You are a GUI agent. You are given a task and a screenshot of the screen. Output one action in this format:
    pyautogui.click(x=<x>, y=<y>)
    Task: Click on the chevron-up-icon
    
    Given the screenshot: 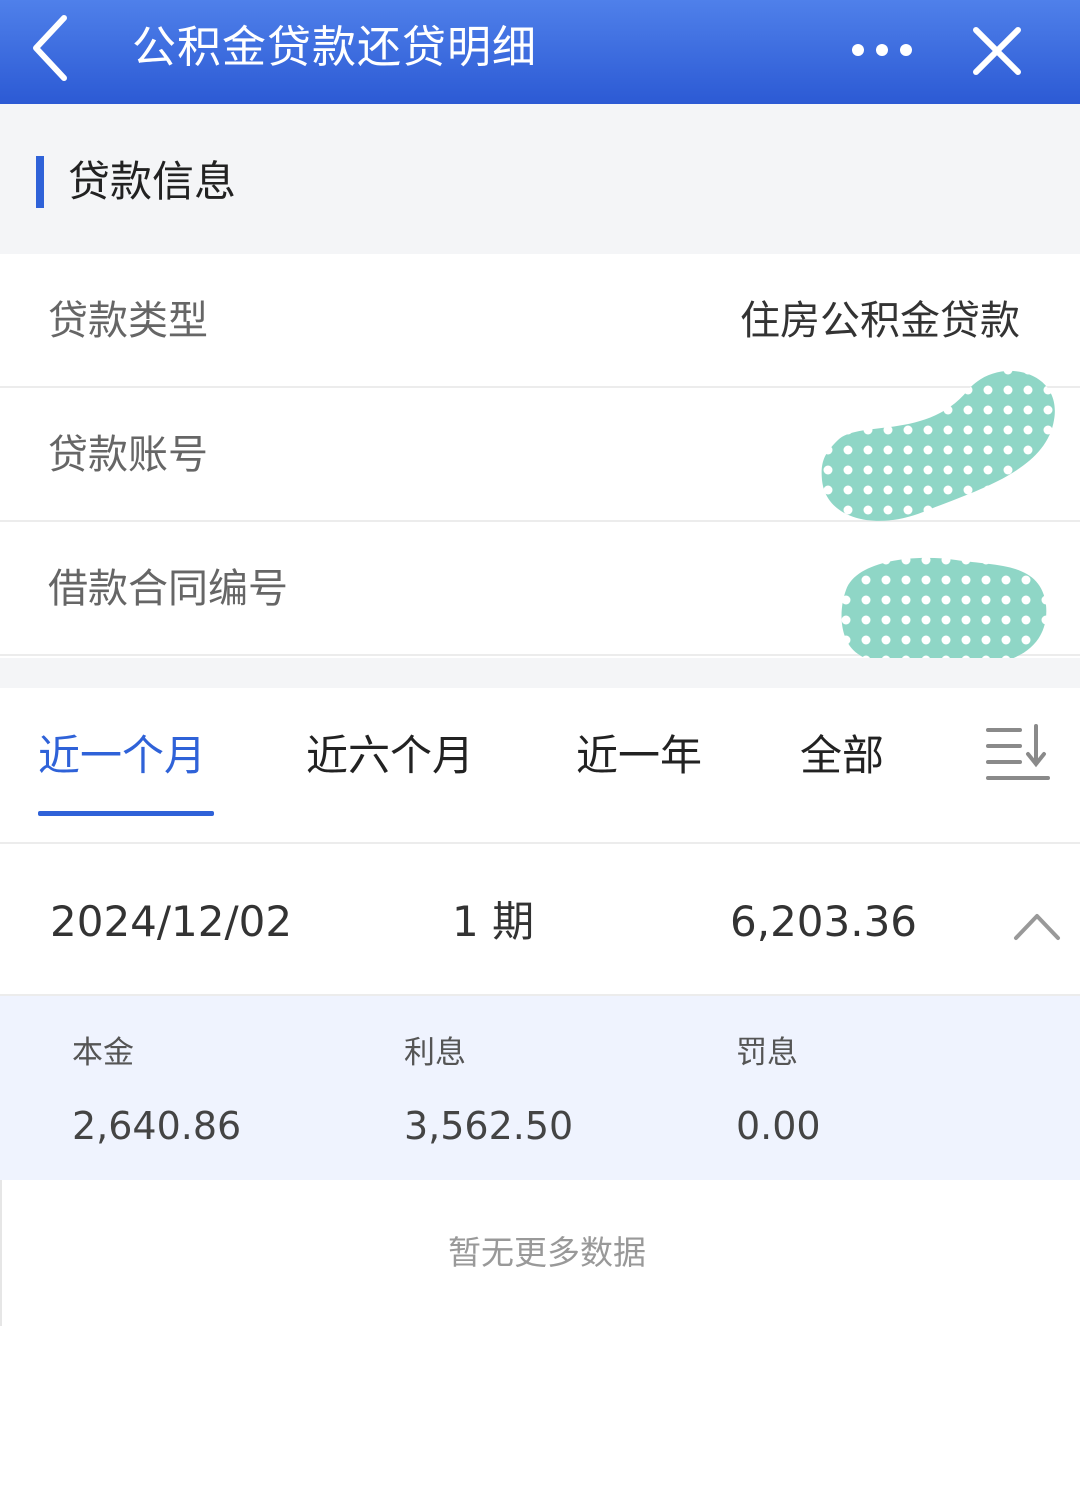 What is the action you would take?
    pyautogui.click(x=1037, y=925)
    